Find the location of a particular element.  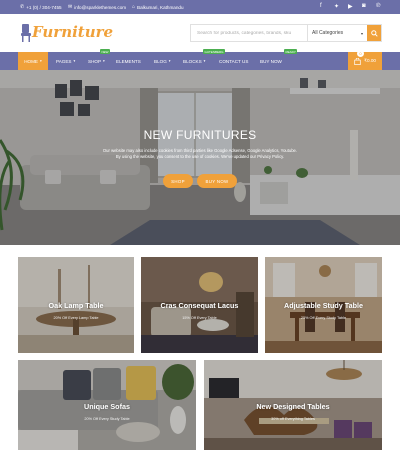

email-text: info@sparklethemes.com is located at coordinates (100, 7).